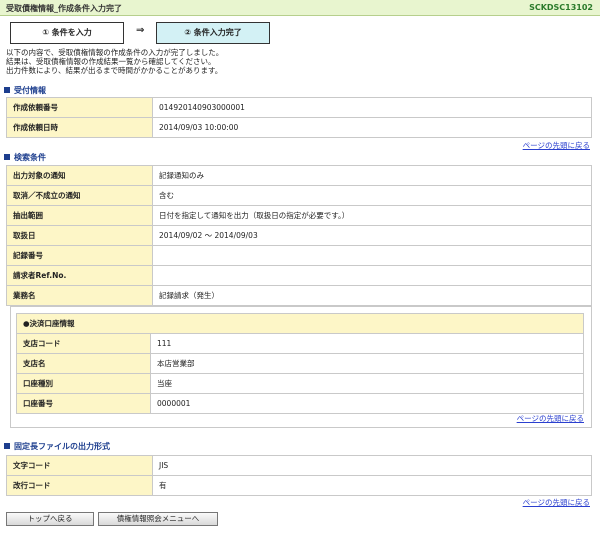 The height and width of the screenshot is (534, 600). What do you see at coordinates (79, 485) in the screenshot?
I see `row-label: 改行コード` at bounding box center [79, 485].